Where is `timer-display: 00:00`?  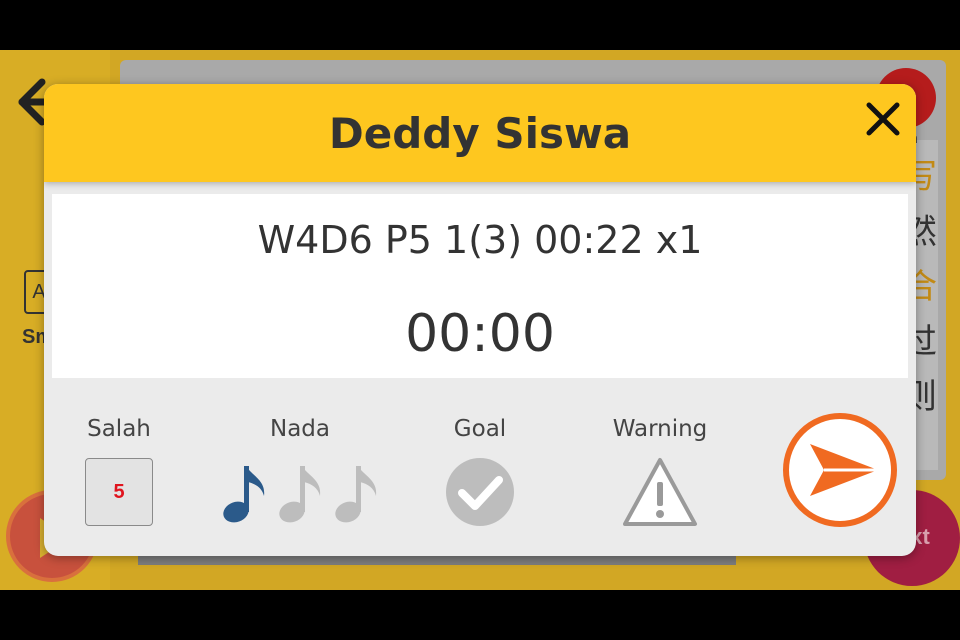
timer-display: 00:00 is located at coordinates (480, 334).